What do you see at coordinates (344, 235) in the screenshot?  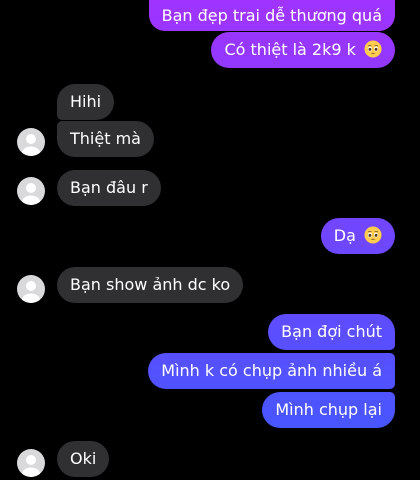 I see `message-text: Dạ` at bounding box center [344, 235].